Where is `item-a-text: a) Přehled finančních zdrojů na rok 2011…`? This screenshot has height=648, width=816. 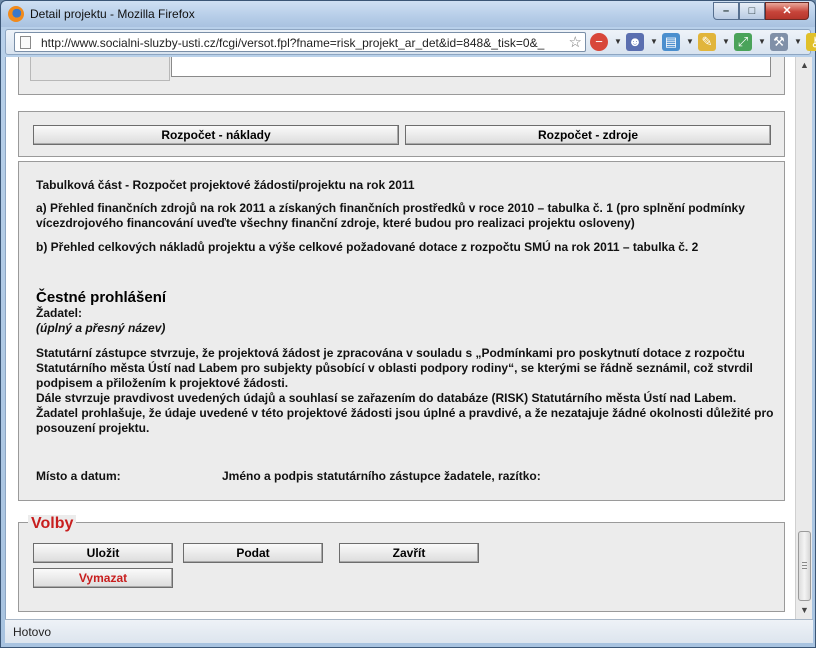 item-a-text: a) Přehled finančních zdrojů na rok 2011… is located at coordinates (390, 215).